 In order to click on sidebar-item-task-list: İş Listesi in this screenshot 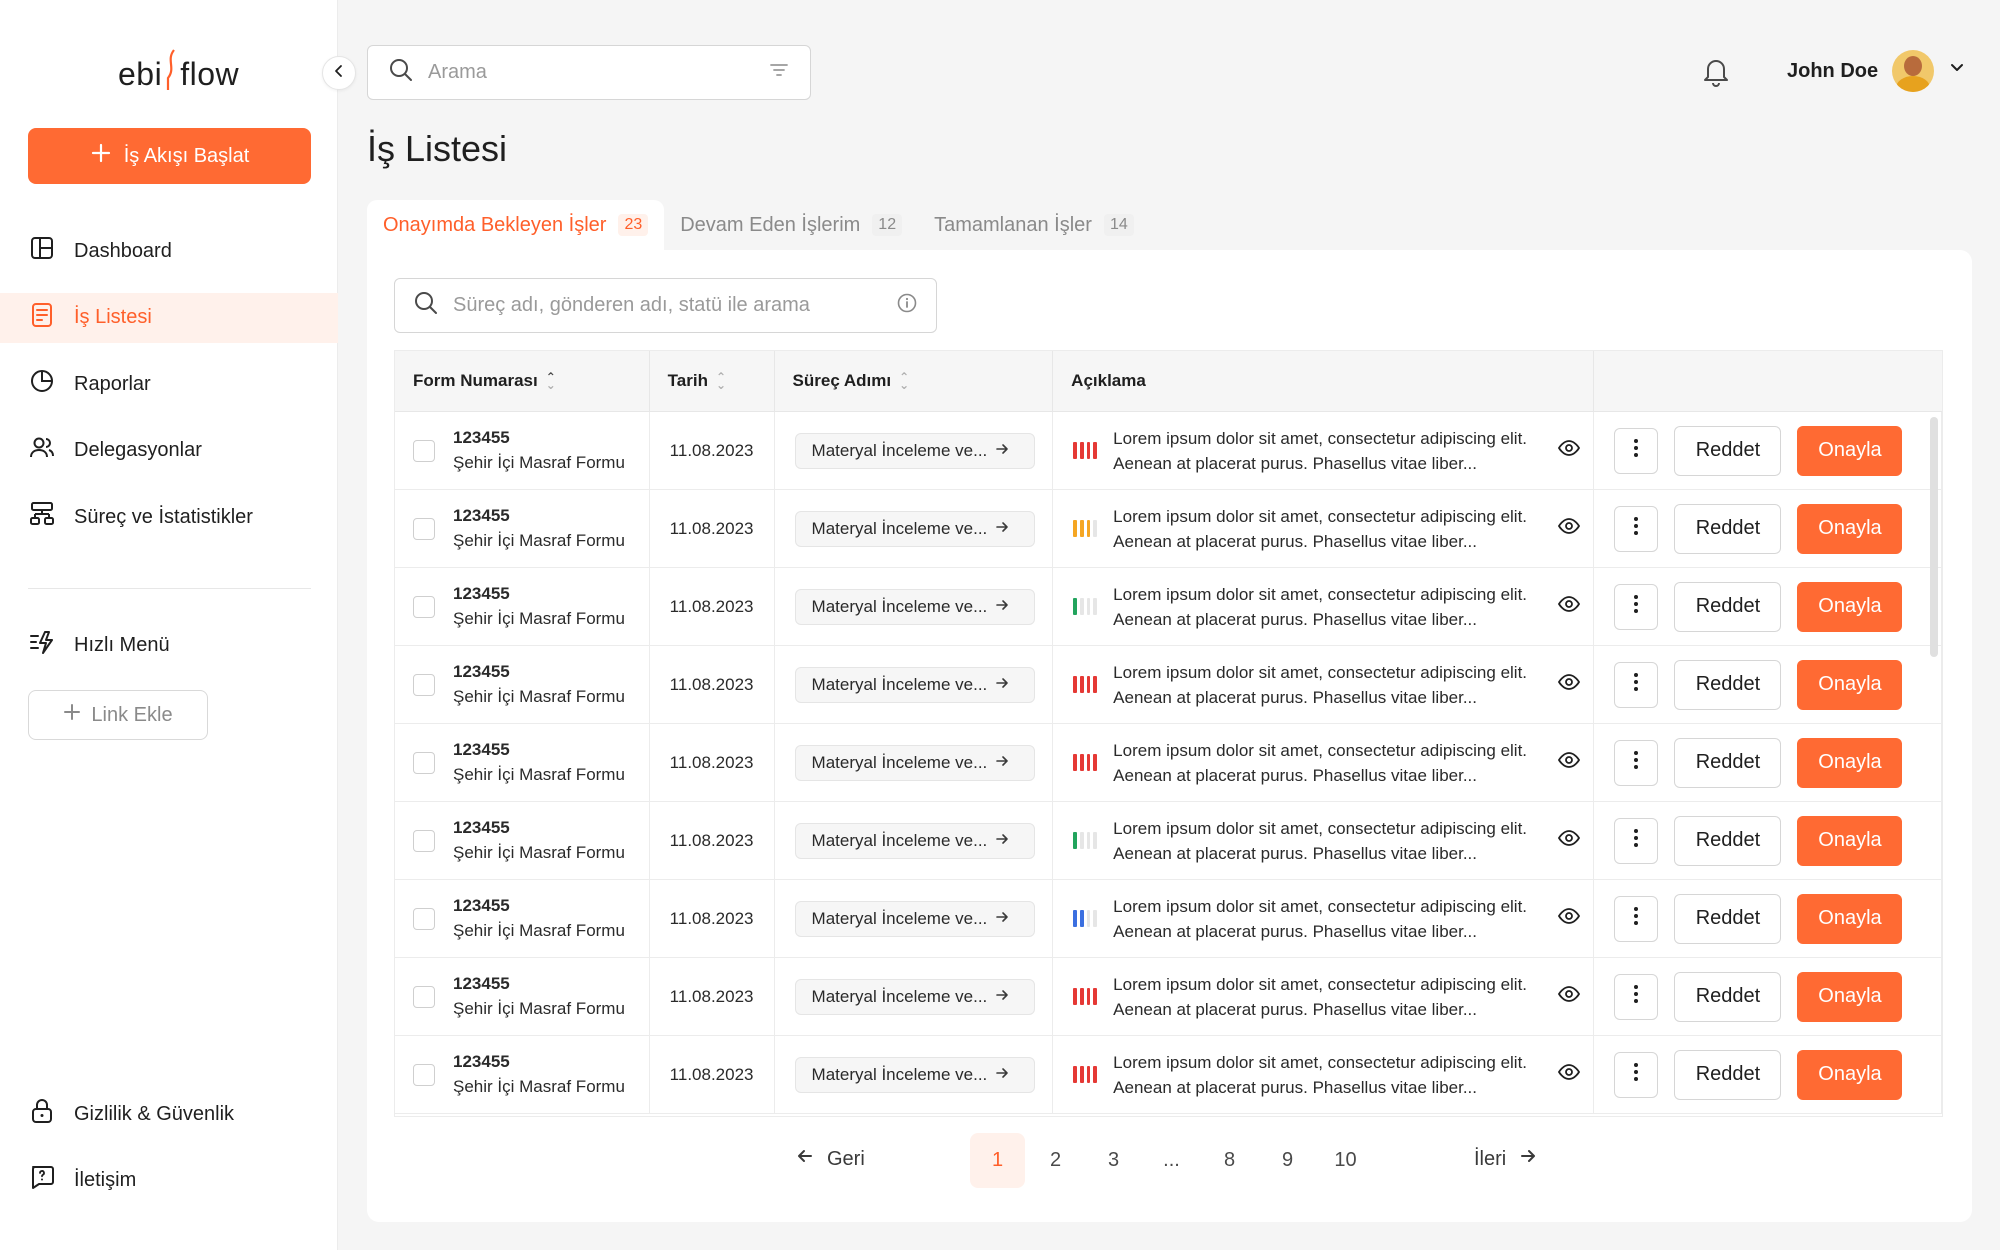, I will do `click(169, 317)`.